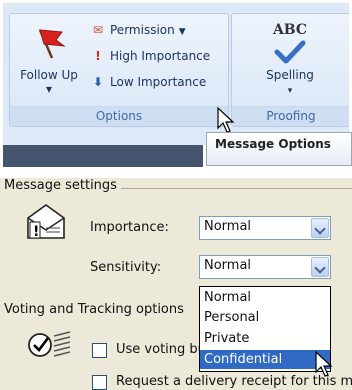  What do you see at coordinates (99, 382) in the screenshot?
I see `request-receipt-checkbox` at bounding box center [99, 382].